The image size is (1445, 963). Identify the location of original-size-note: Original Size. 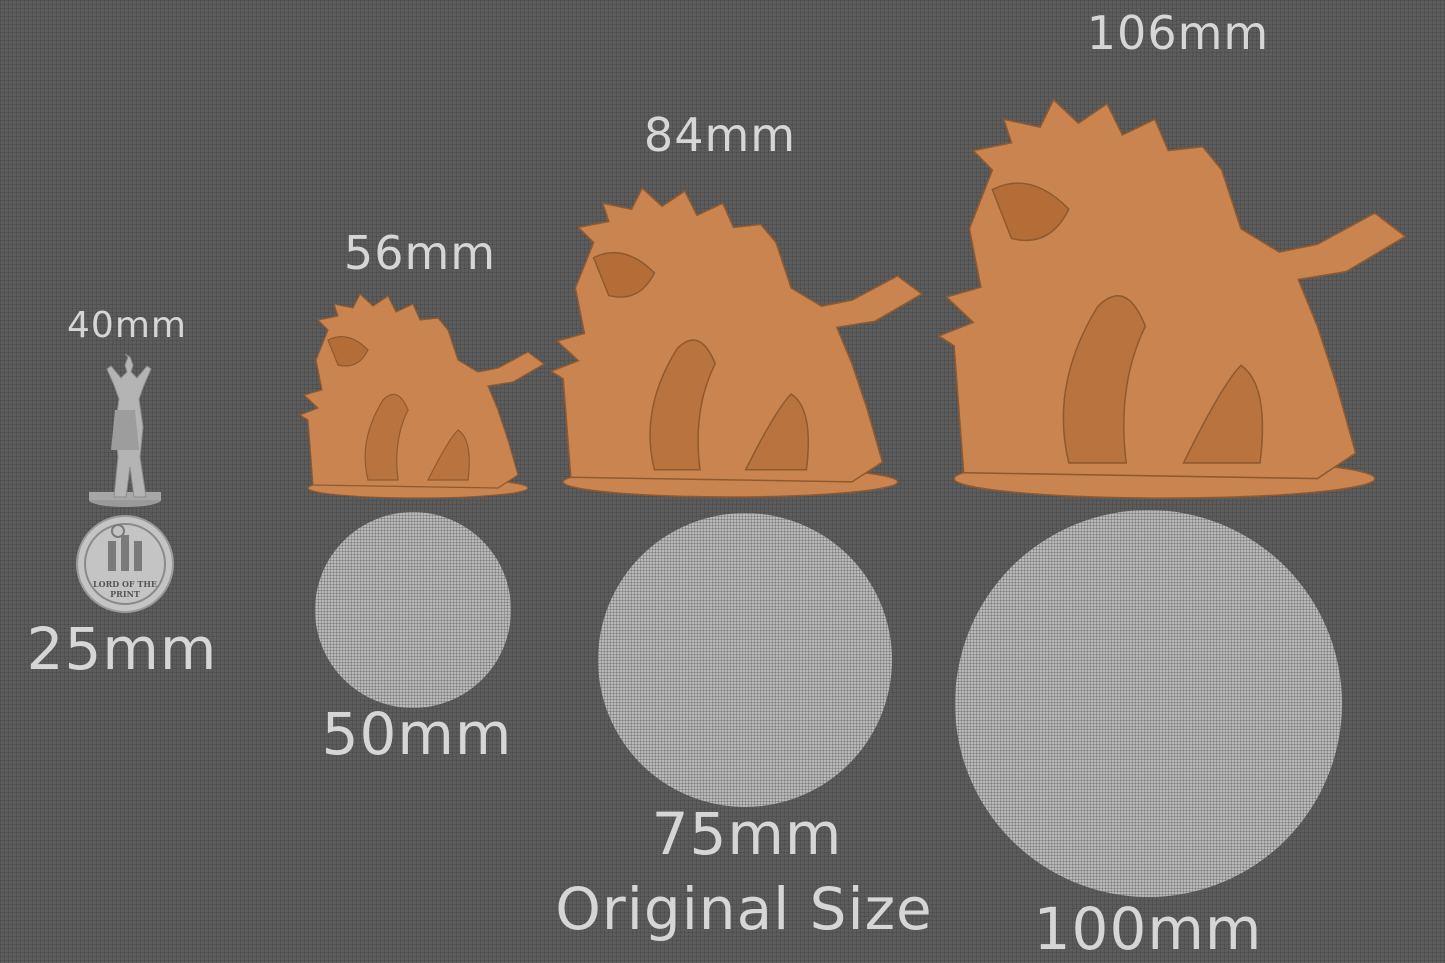
(744, 909).